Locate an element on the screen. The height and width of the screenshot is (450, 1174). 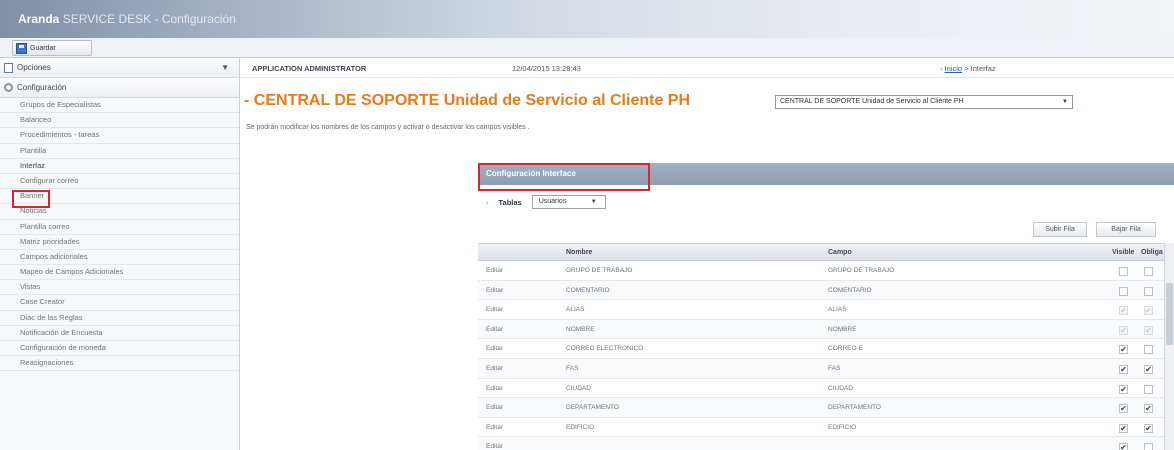
move-down-button: Bajar Fila is located at coordinates (1126, 229).